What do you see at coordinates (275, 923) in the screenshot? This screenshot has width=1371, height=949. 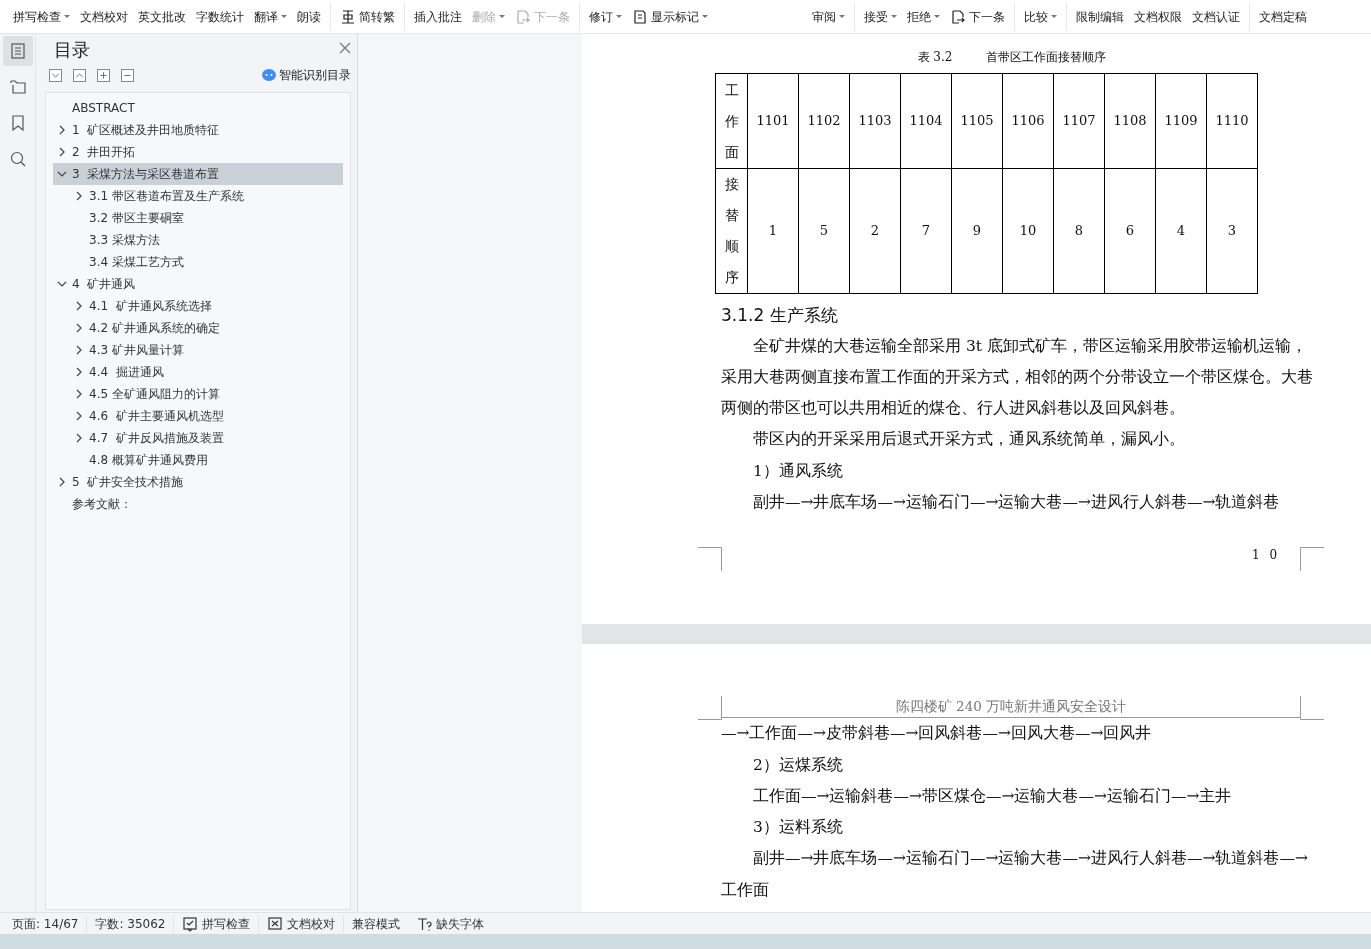 I see `proofread-icon` at bounding box center [275, 923].